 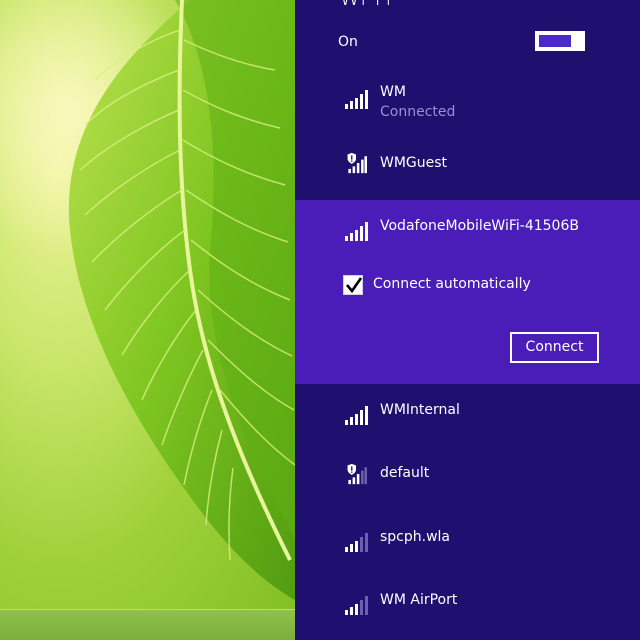 I want to click on connect-automatically-label: Connect automatically, so click(x=452, y=284).